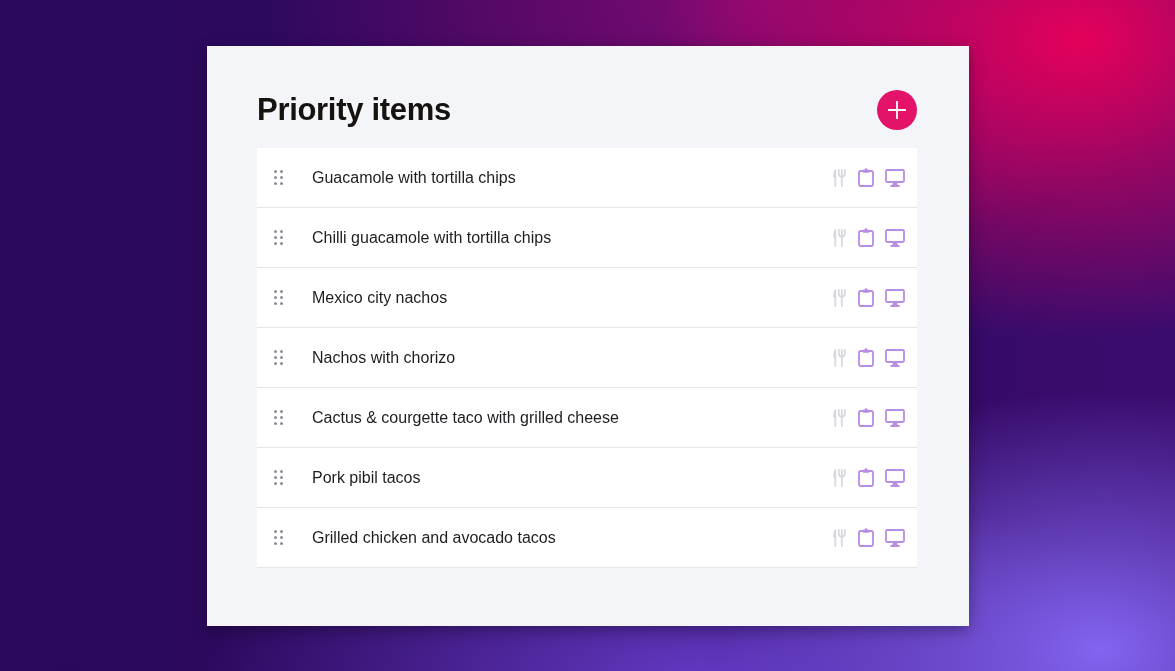  What do you see at coordinates (466, 417) in the screenshot?
I see `item-label: Cactus & courgette taco with grilled cheese` at bounding box center [466, 417].